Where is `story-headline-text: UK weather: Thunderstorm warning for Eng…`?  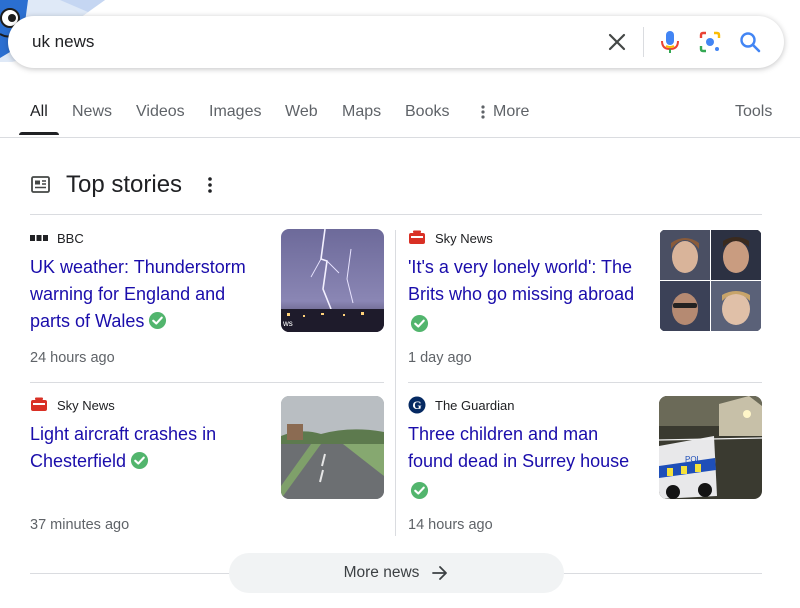 story-headline-text: UK weather: Thunderstorm warning for Eng… is located at coordinates (138, 294).